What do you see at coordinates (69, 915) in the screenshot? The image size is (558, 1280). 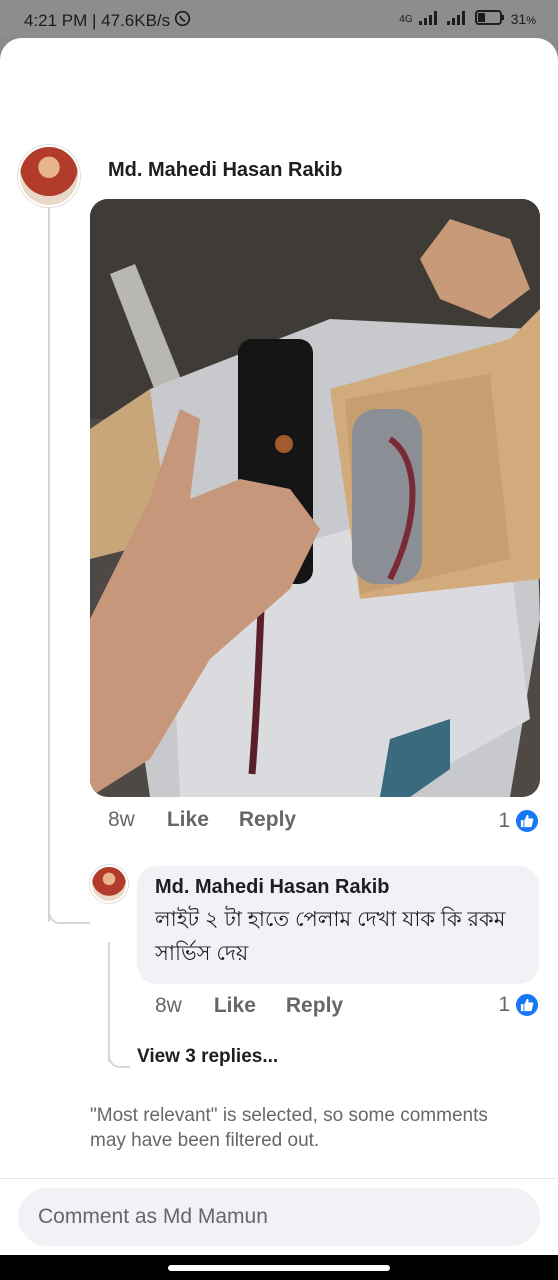 I see `thread-connector` at bounding box center [69, 915].